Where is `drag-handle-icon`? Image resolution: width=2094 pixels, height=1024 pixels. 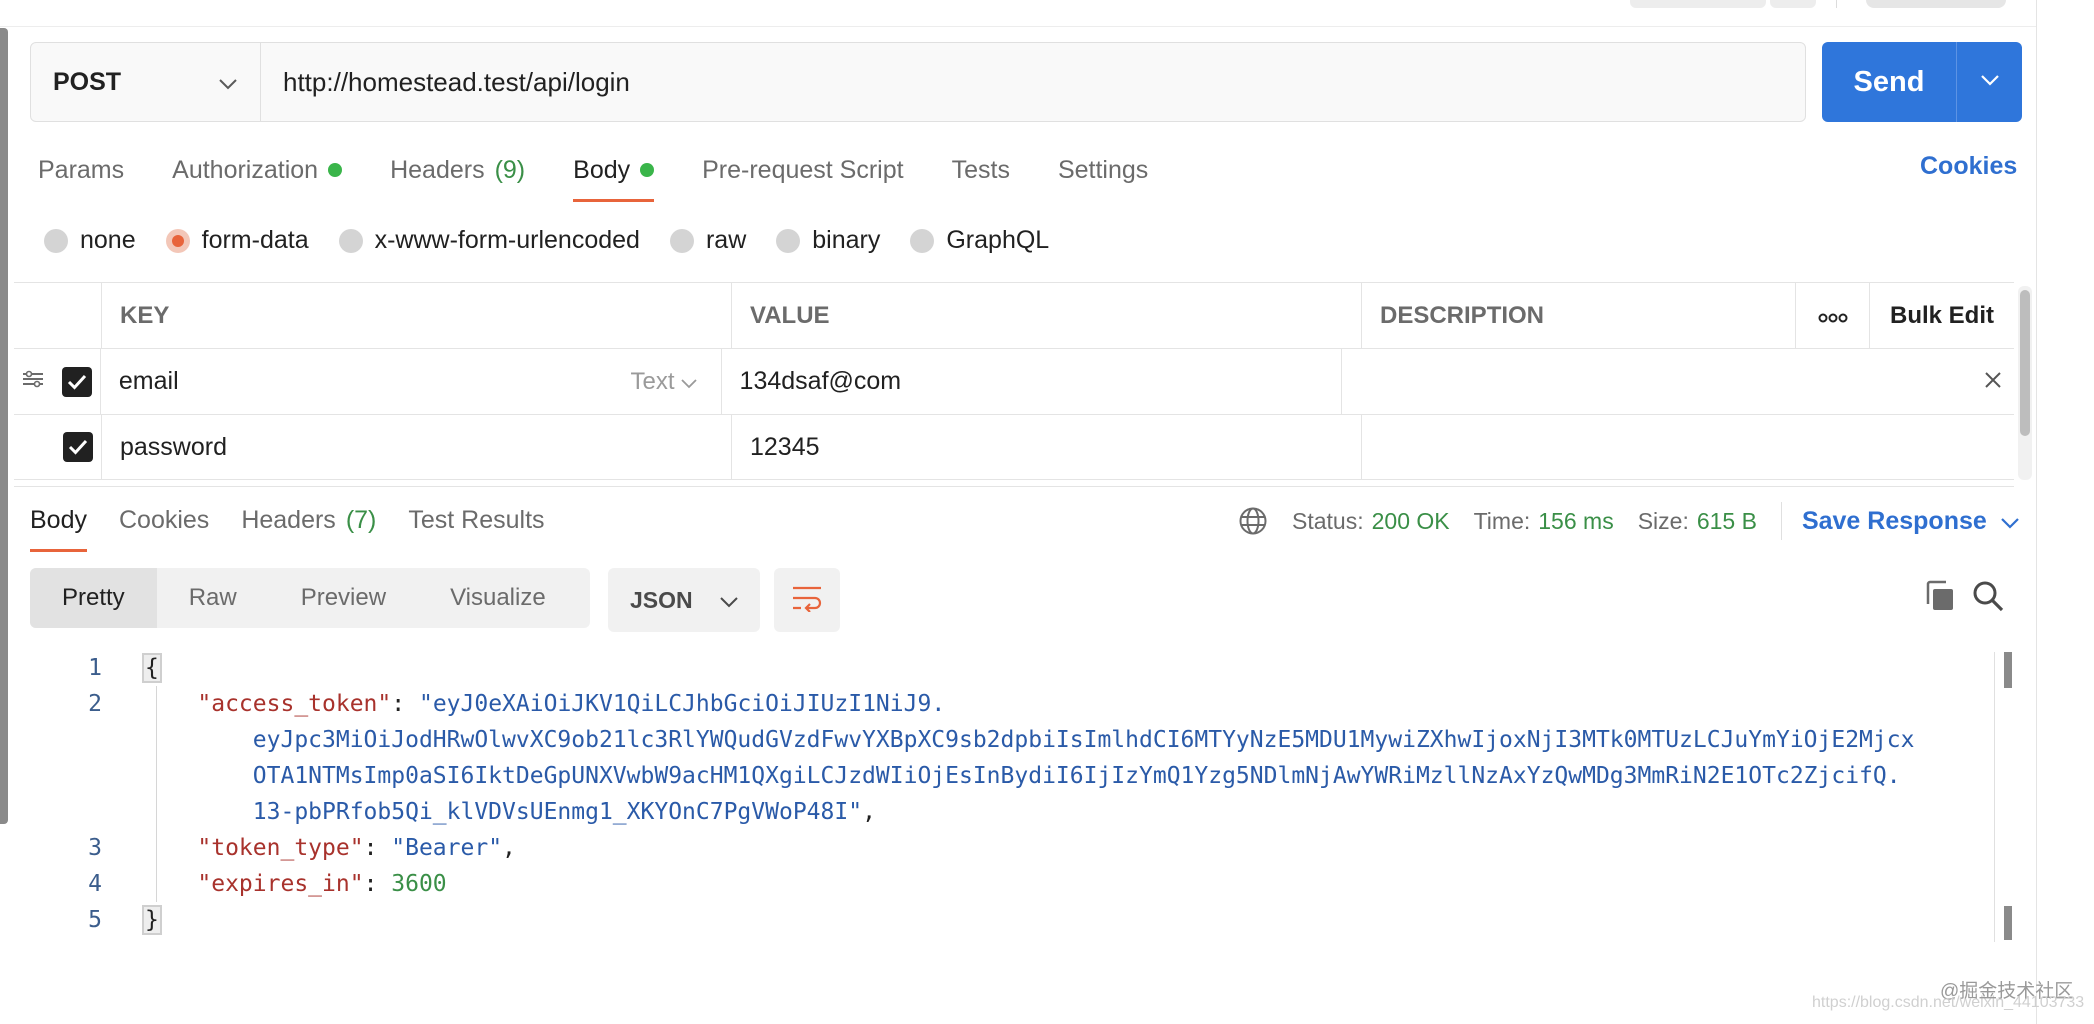 drag-handle-icon is located at coordinates (33, 381).